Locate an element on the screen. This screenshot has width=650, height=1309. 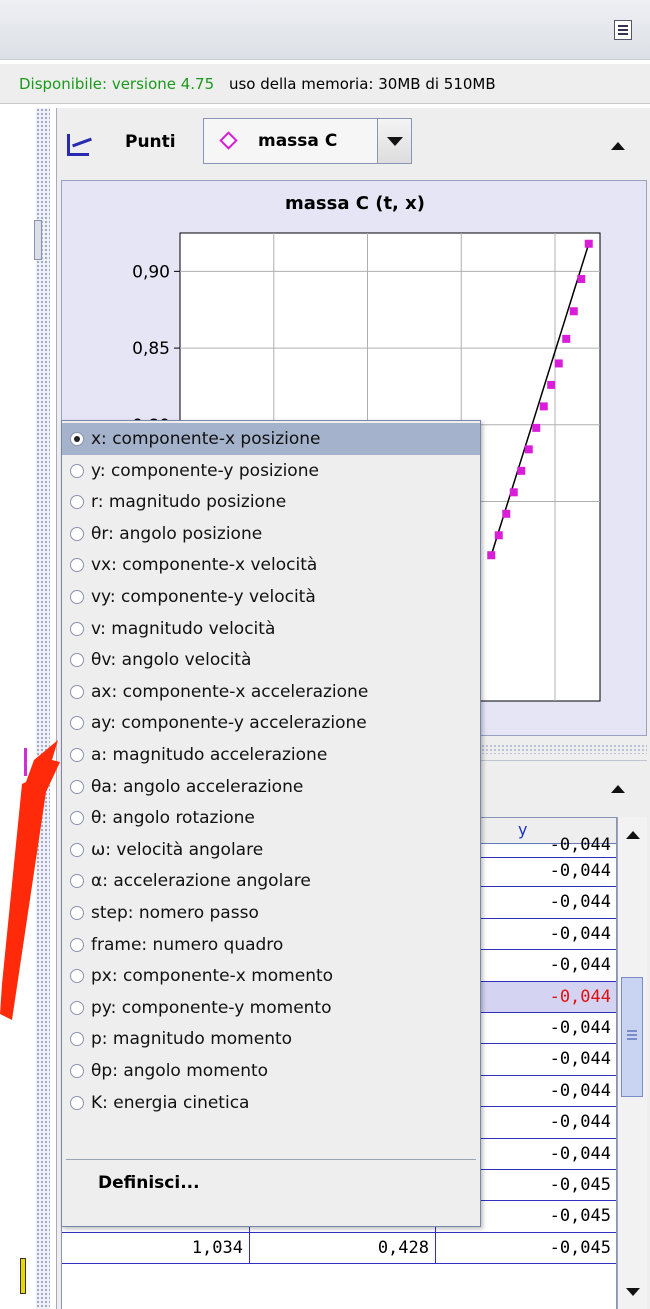
menu-item-label: ax: componente-x accelerazione is located at coordinates (230, 691).